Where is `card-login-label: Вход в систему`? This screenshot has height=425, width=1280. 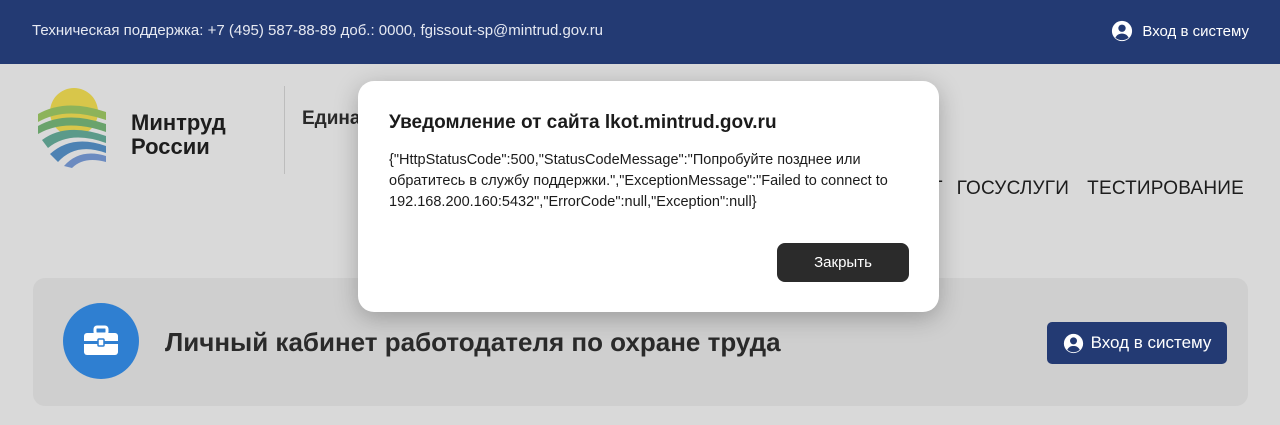 card-login-label: Вход в систему is located at coordinates (1151, 342).